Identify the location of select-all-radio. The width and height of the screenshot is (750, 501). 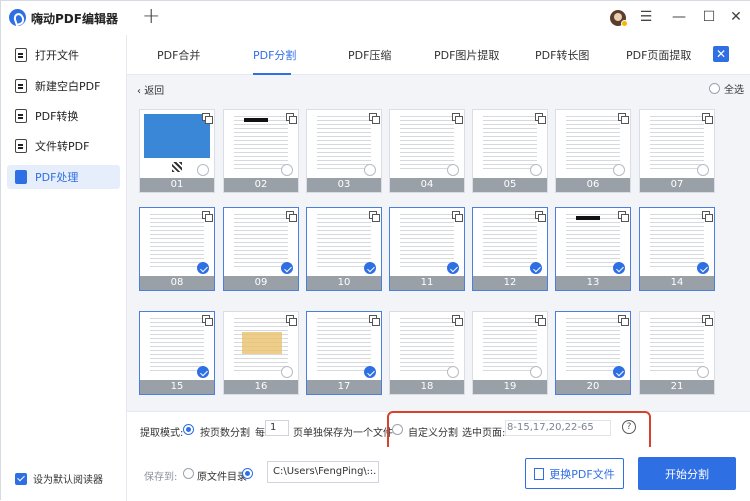
(714, 88).